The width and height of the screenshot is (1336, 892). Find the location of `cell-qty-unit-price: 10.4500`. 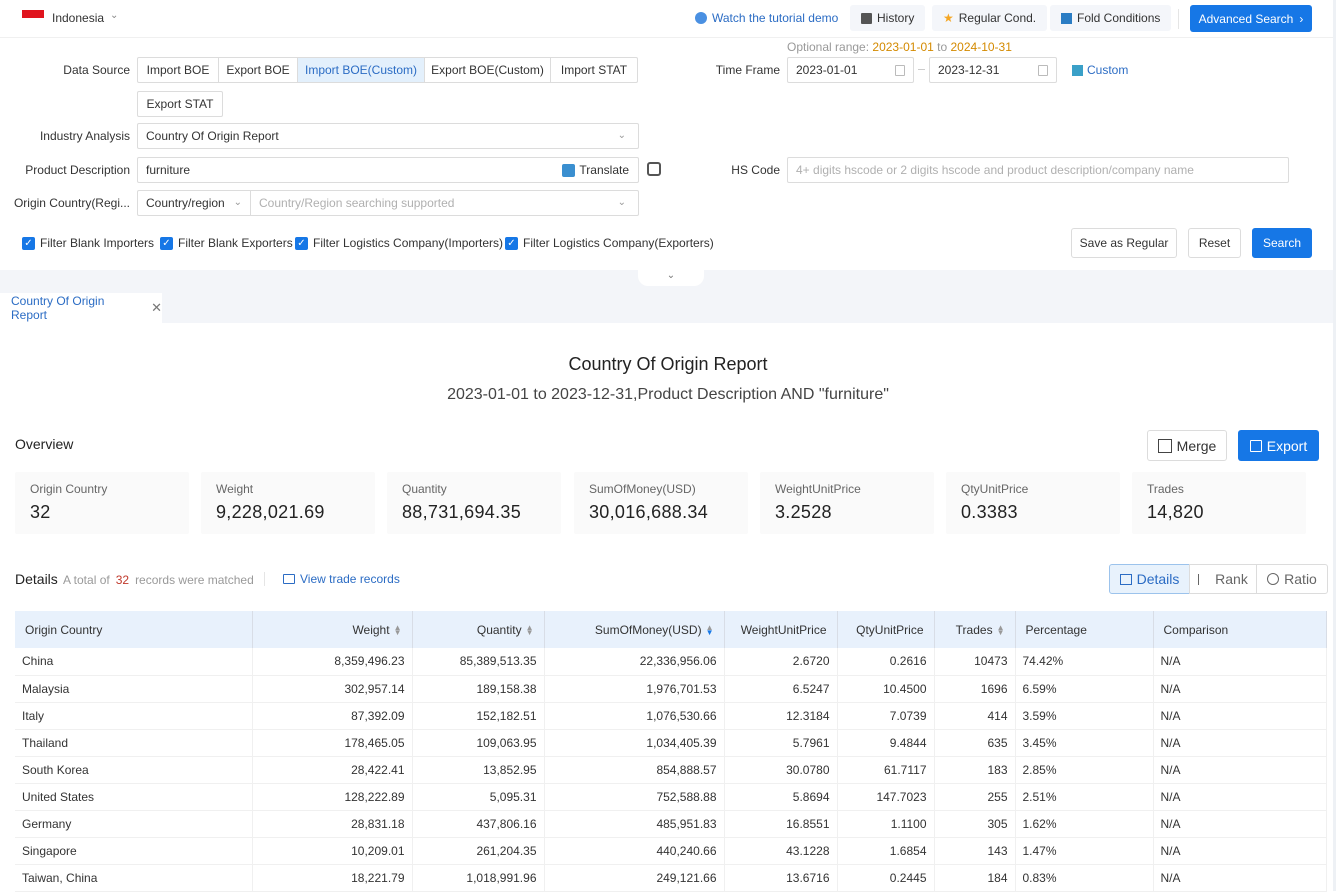

cell-qty-unit-price: 10.4500 is located at coordinates (886, 689).